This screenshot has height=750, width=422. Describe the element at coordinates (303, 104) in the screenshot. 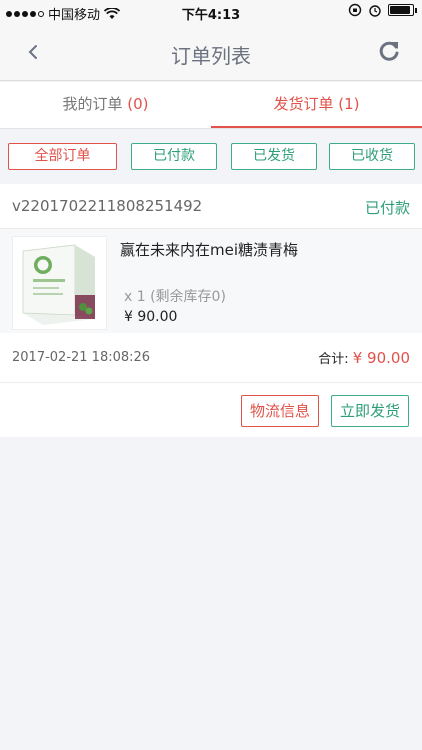

I see `tab-label: 发货订单` at that location.